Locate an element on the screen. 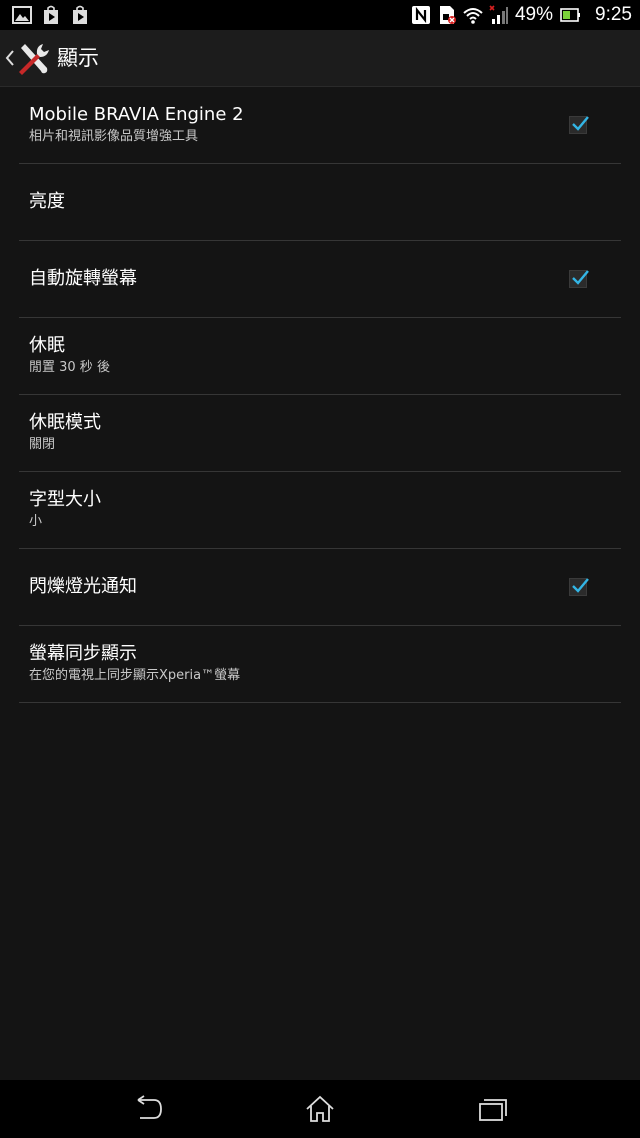  setting-screen-mirroring: 螢幕同步顯示 在您的電視上同步顯示Xperia™螢幕 is located at coordinates (320, 664).